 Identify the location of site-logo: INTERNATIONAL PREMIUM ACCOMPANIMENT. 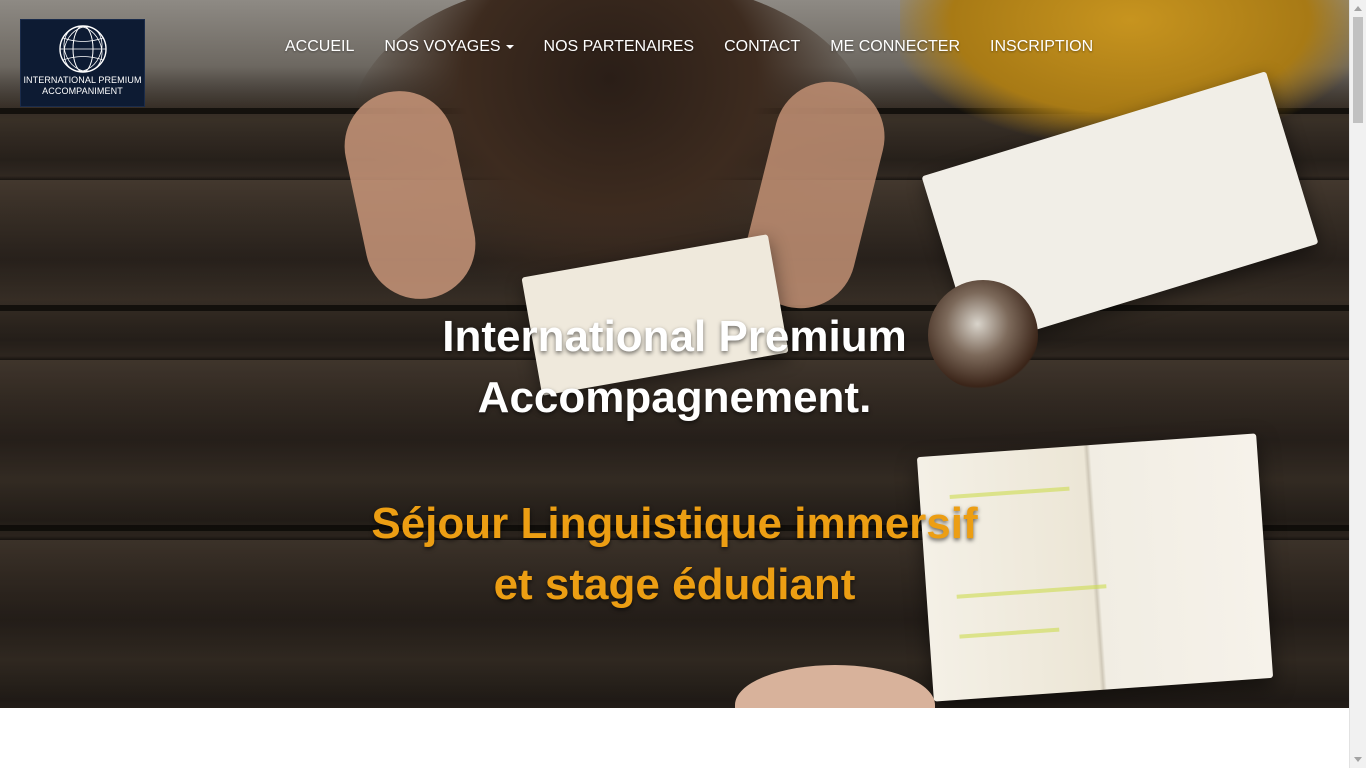
(82, 63).